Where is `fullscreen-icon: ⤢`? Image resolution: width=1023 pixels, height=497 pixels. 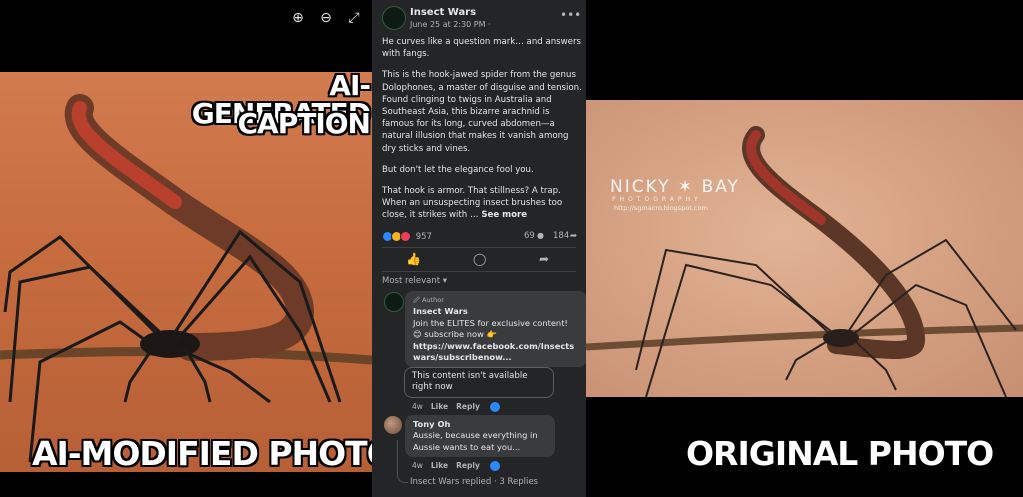 fullscreen-icon: ⤢ is located at coordinates (354, 18).